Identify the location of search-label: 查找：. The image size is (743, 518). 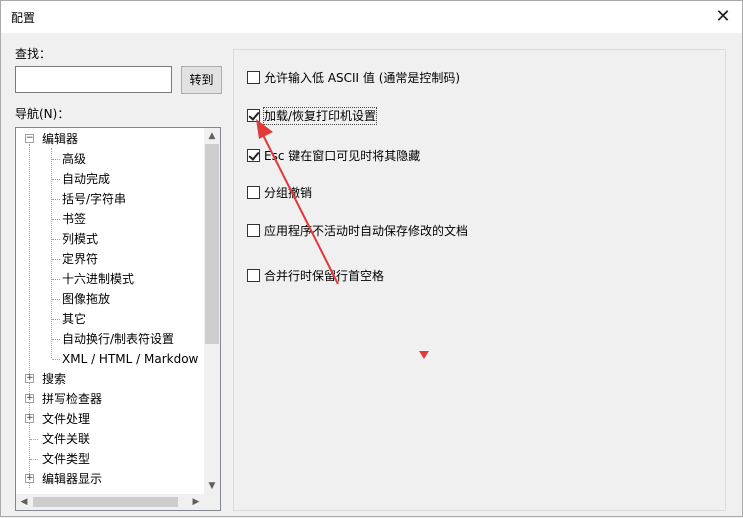
(33, 54).